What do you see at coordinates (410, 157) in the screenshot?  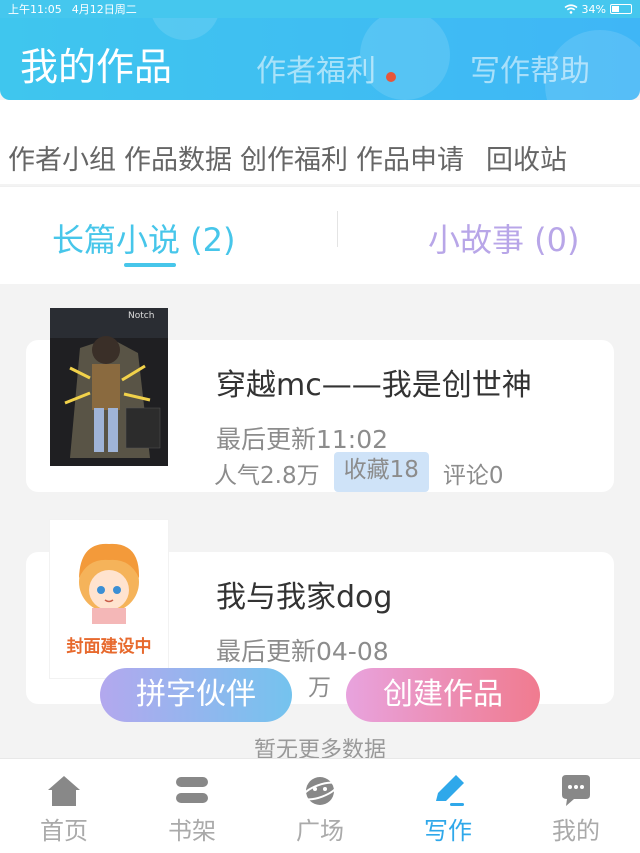 I see `toolbar-item-work-application: 作品申请` at bounding box center [410, 157].